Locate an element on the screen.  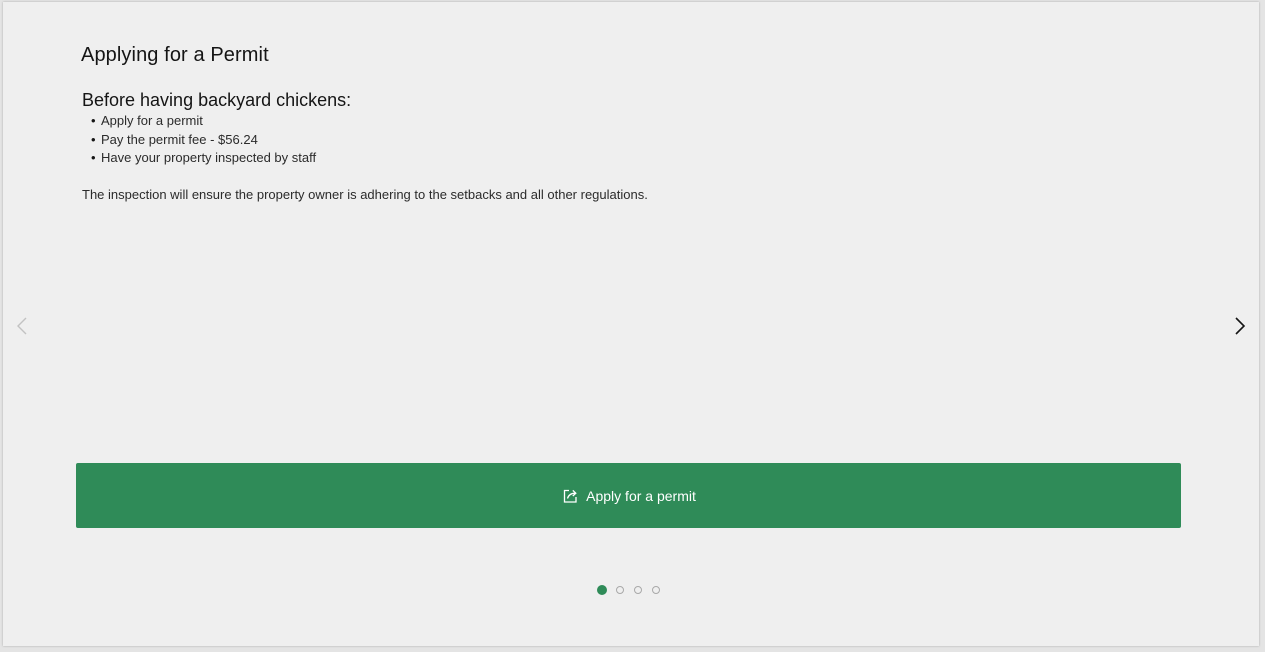
list-item-text: Pay the permit fee - $56.24 is located at coordinates (179, 139).